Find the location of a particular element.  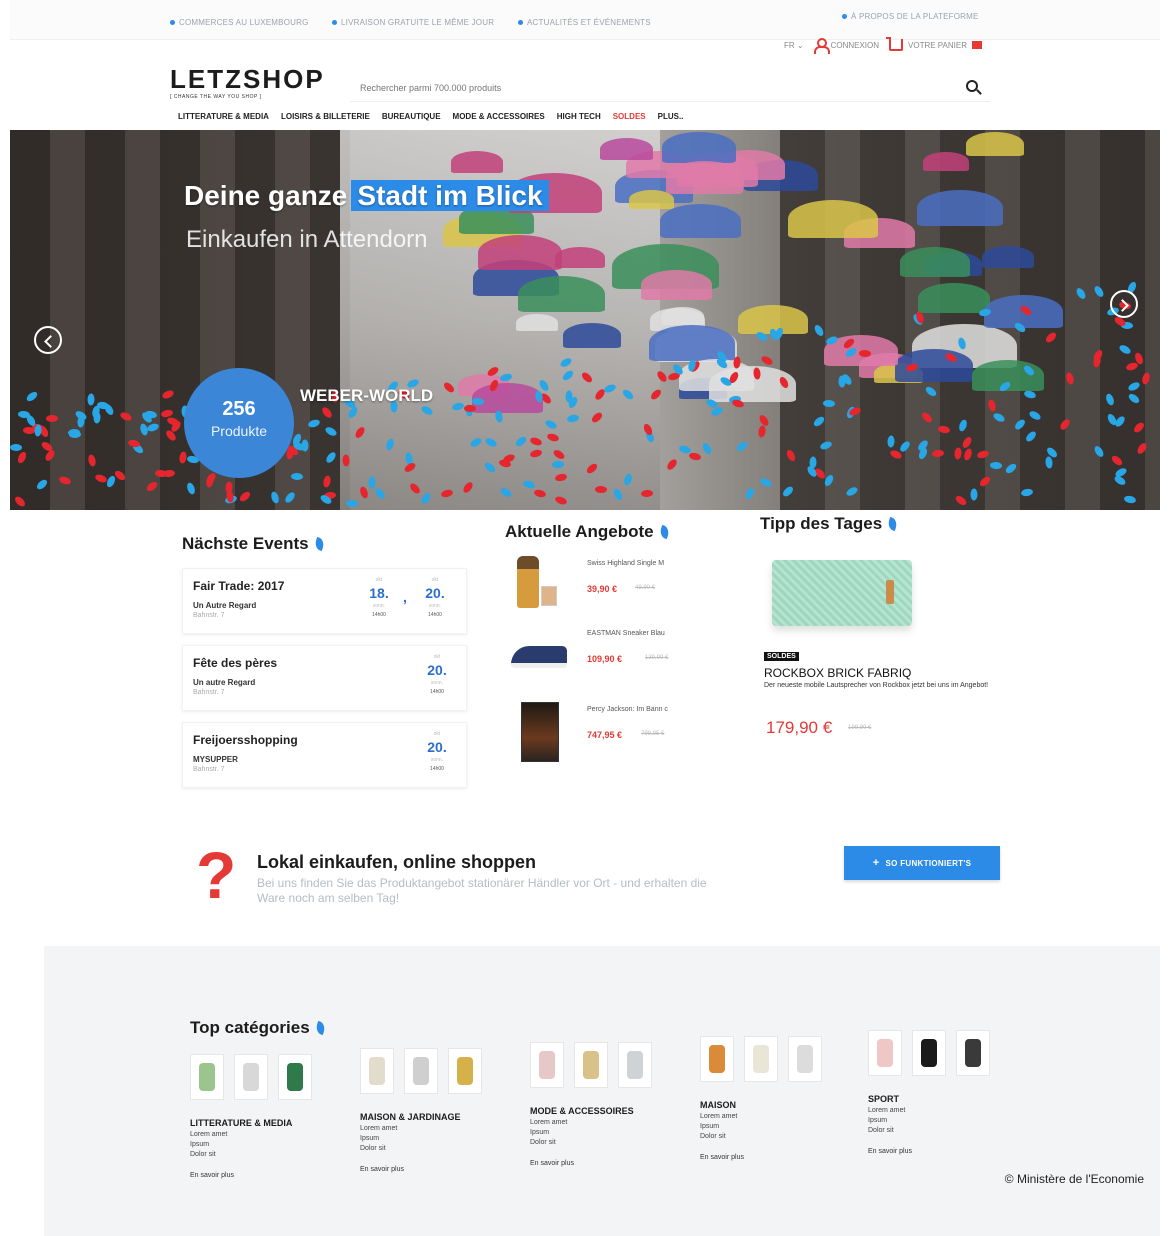

sale-badge: SOLDES is located at coordinates (781, 656).